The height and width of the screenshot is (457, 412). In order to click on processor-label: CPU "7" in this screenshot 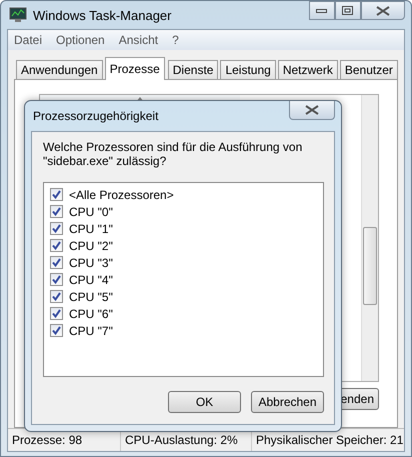, I will do `click(91, 331)`.